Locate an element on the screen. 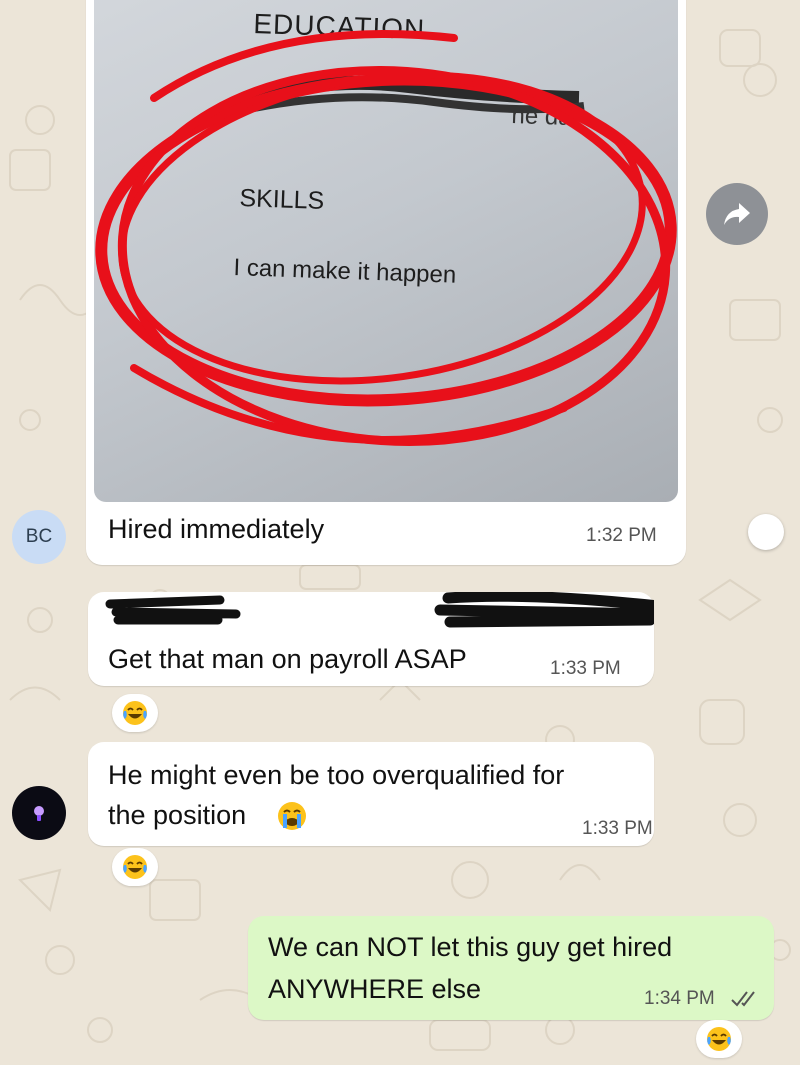 Image resolution: width=800 pixels, height=1065 pixels. message-text: Get that man on payroll ASAP is located at coordinates (287, 659).